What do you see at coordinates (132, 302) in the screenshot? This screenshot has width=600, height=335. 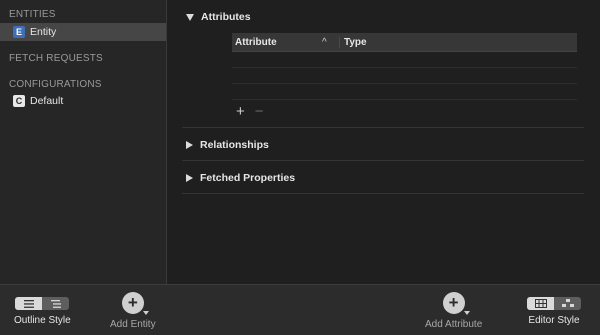 I see `add-entity-glyph: +` at bounding box center [132, 302].